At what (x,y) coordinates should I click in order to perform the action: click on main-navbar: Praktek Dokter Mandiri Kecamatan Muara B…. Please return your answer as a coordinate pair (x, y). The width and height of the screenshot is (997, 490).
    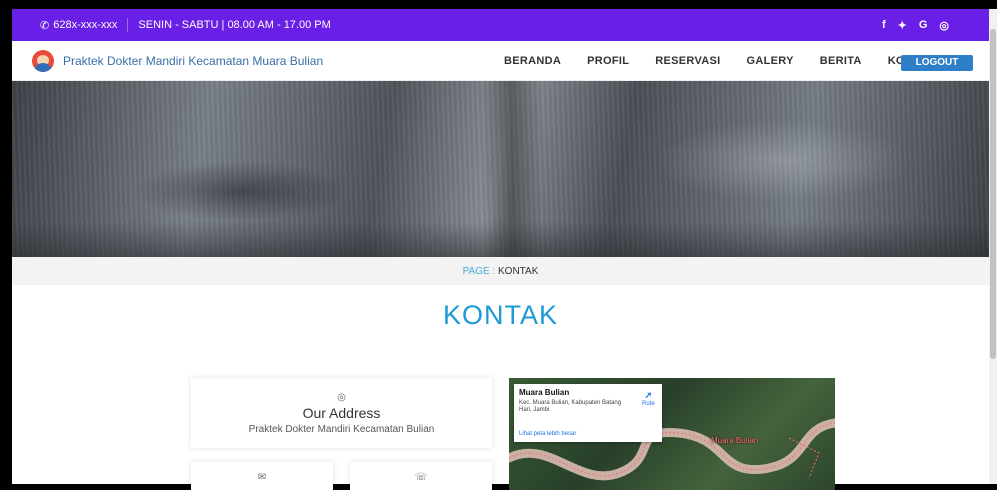
    Looking at the image, I should click on (500, 61).